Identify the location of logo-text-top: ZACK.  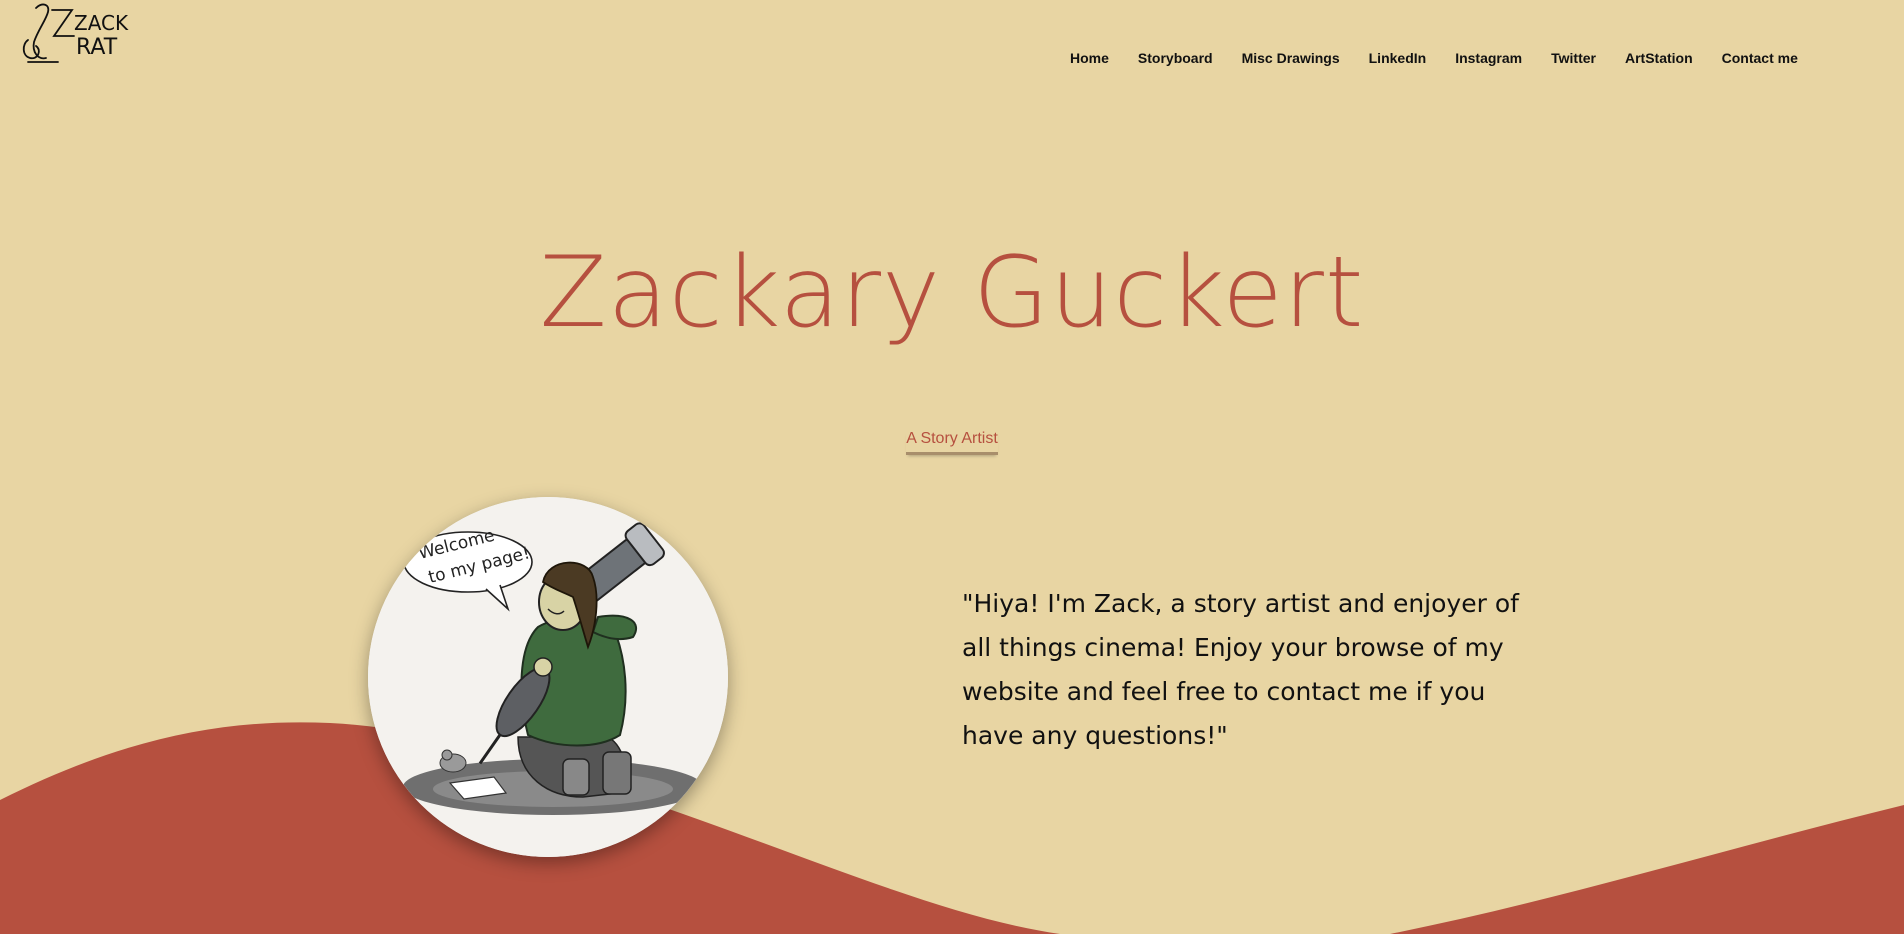
(101, 23).